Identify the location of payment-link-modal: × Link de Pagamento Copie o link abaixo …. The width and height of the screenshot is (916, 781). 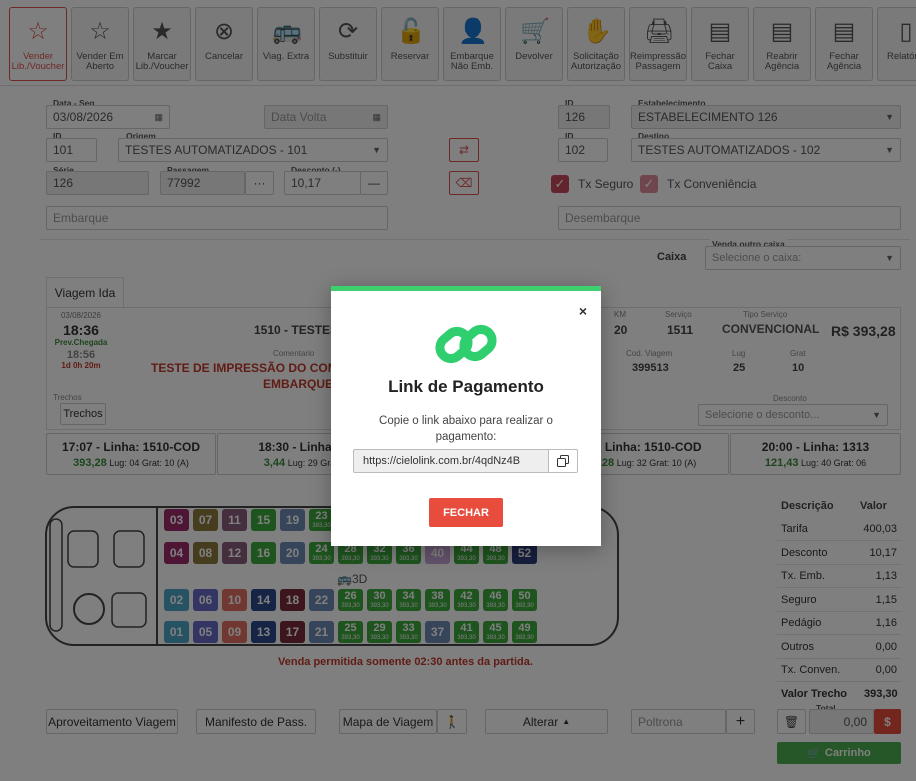
(466, 416).